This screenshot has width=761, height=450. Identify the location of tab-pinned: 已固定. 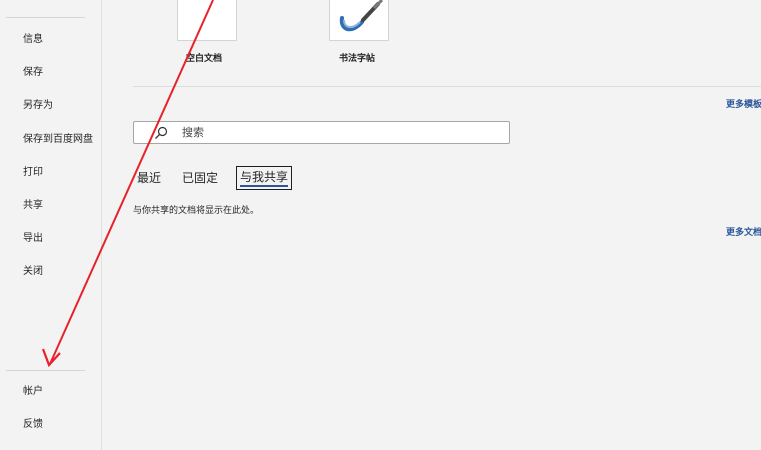
(200, 178).